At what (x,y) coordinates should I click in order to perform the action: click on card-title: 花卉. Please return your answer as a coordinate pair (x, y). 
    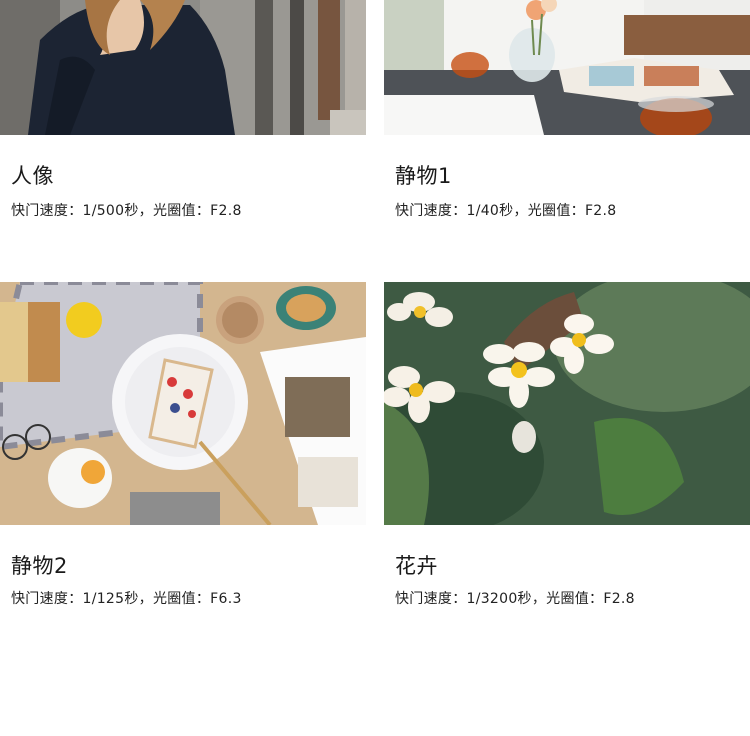
    Looking at the image, I should click on (416, 566).